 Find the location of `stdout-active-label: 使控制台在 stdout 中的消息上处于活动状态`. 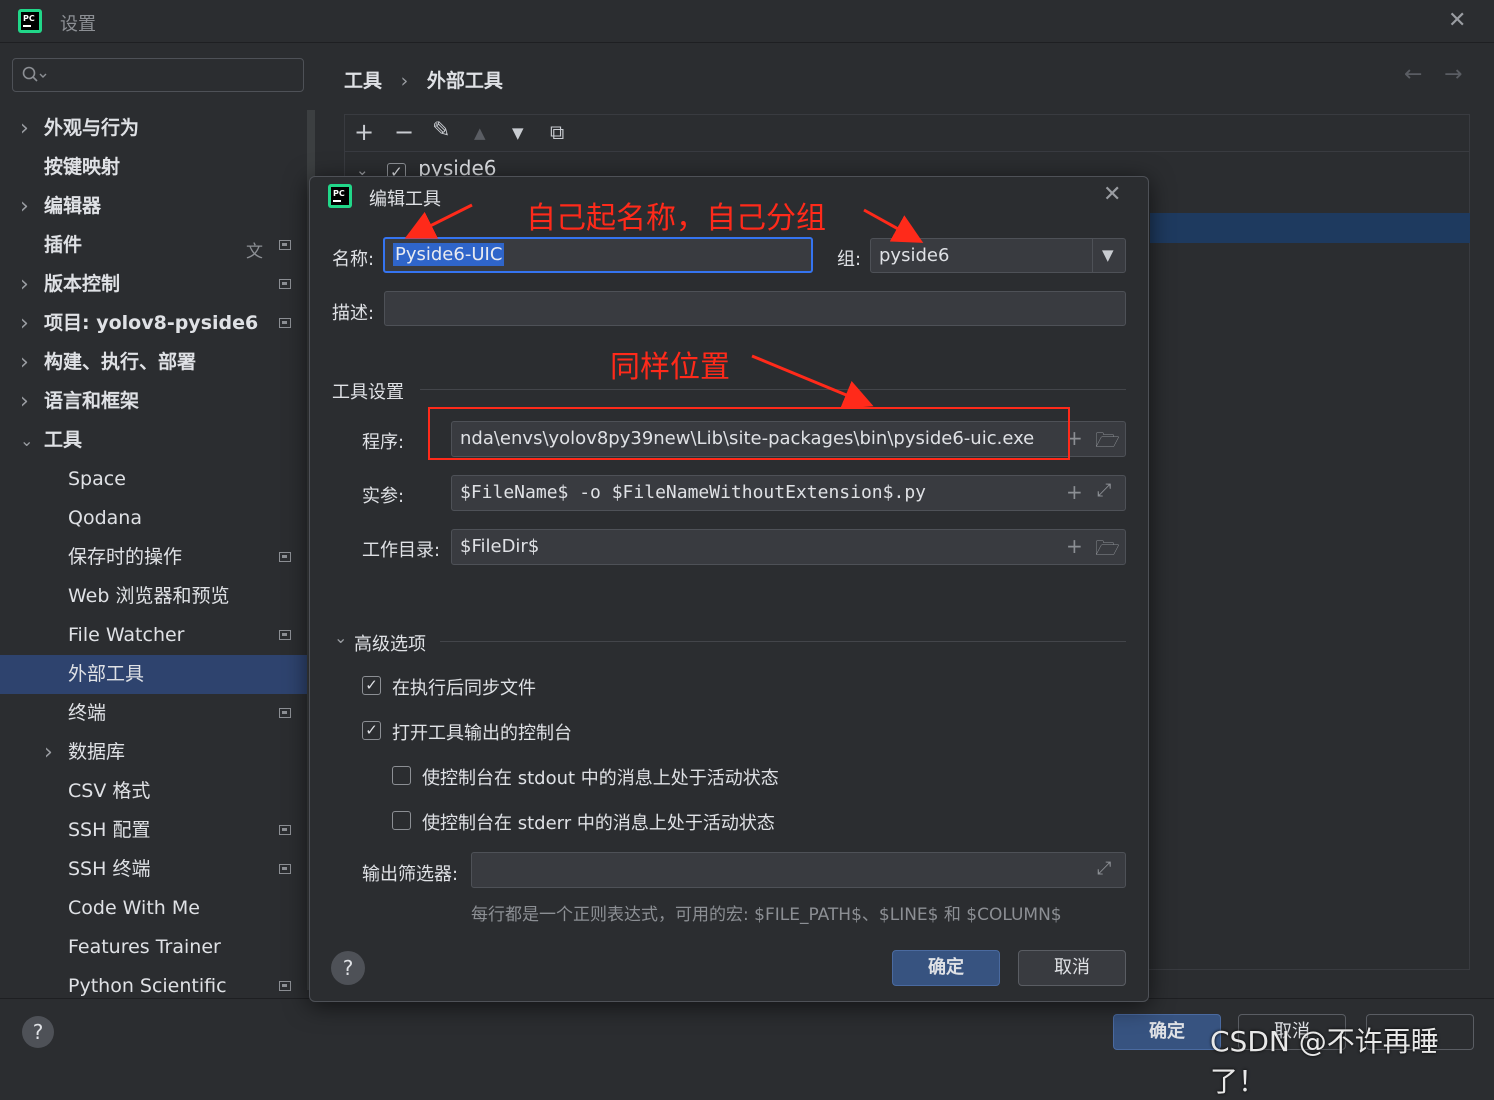

stdout-active-label: 使控制台在 stdout 中的消息上处于活动状态 is located at coordinates (600, 778).